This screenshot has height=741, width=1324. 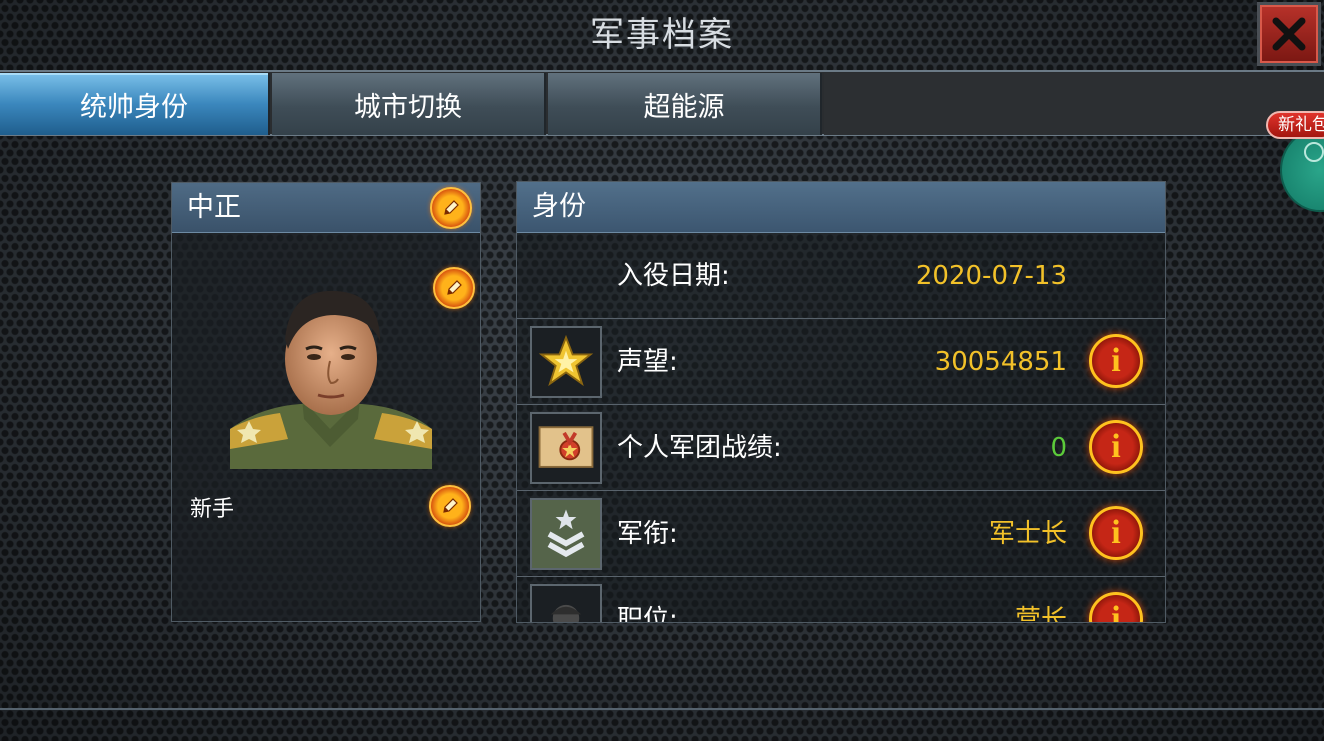 What do you see at coordinates (450, 506) in the screenshot?
I see `edit-title-pencil-icon` at bounding box center [450, 506].